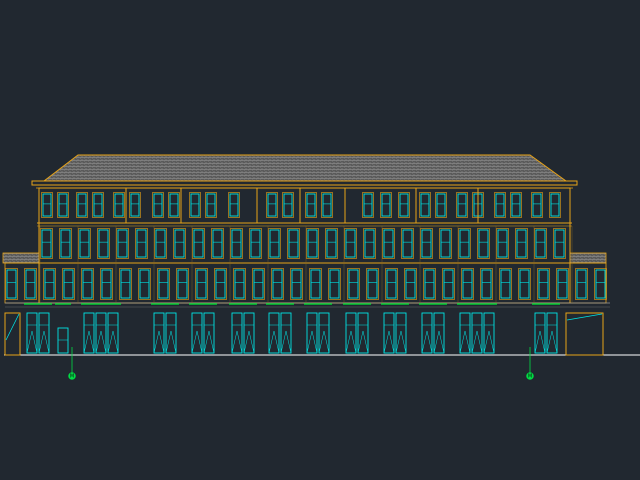 The image size is (640, 480). What do you see at coordinates (21, 258) in the screenshot?
I see `left-wing-cap` at bounding box center [21, 258].